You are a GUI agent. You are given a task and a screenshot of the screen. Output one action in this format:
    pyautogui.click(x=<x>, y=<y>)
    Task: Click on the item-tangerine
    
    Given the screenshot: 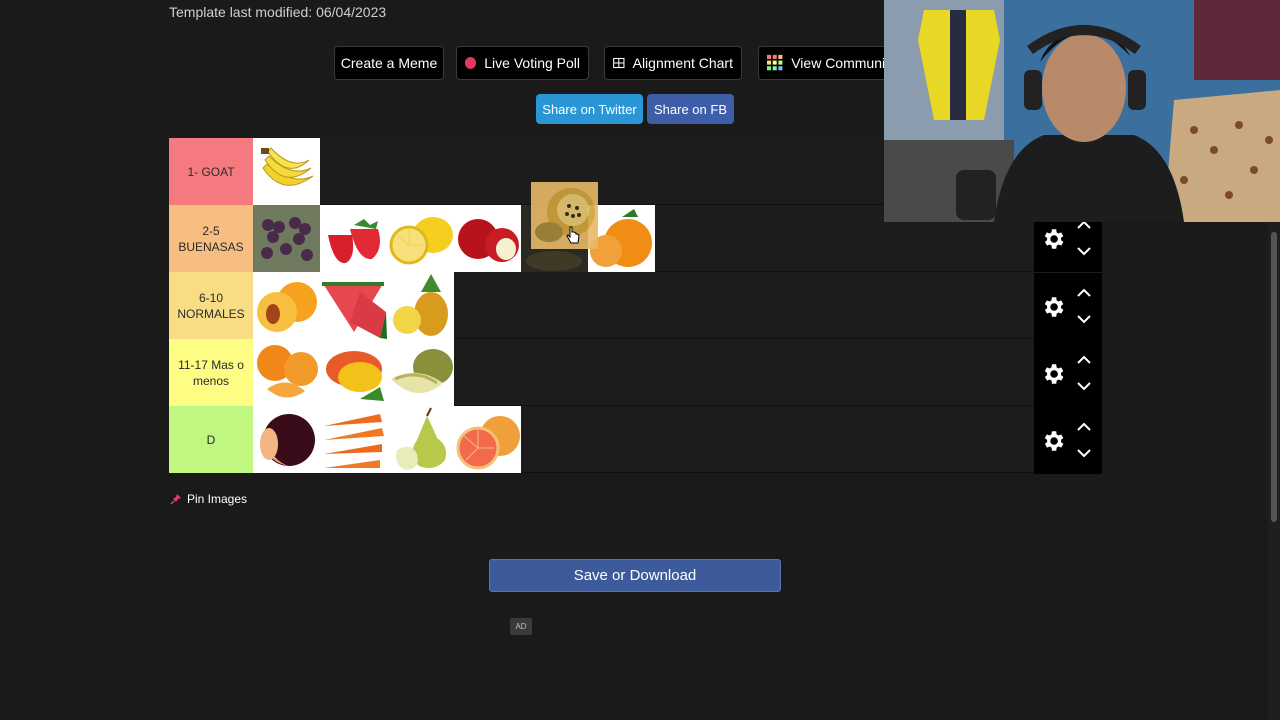 What is the action you would take?
    pyautogui.click(x=286, y=372)
    